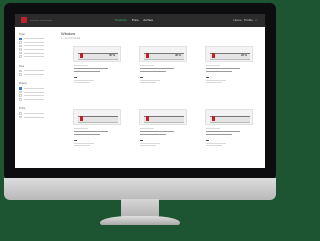  What do you see at coordinates (68, 33) in the screenshot?
I see `page-title: Window` at bounding box center [68, 33].